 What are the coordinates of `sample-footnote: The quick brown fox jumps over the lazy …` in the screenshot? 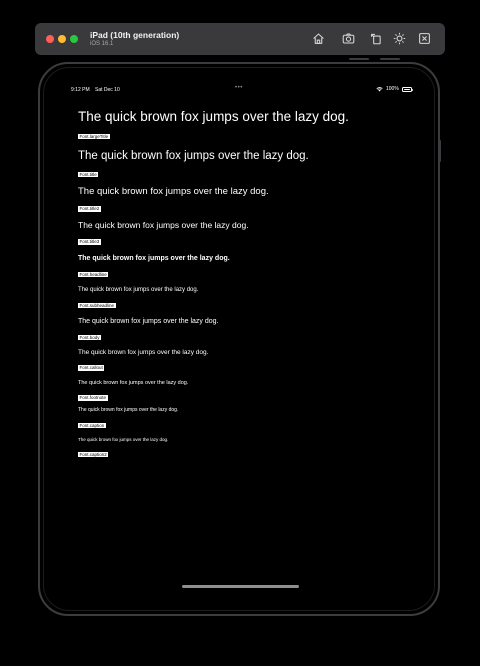 It's located at (133, 392).